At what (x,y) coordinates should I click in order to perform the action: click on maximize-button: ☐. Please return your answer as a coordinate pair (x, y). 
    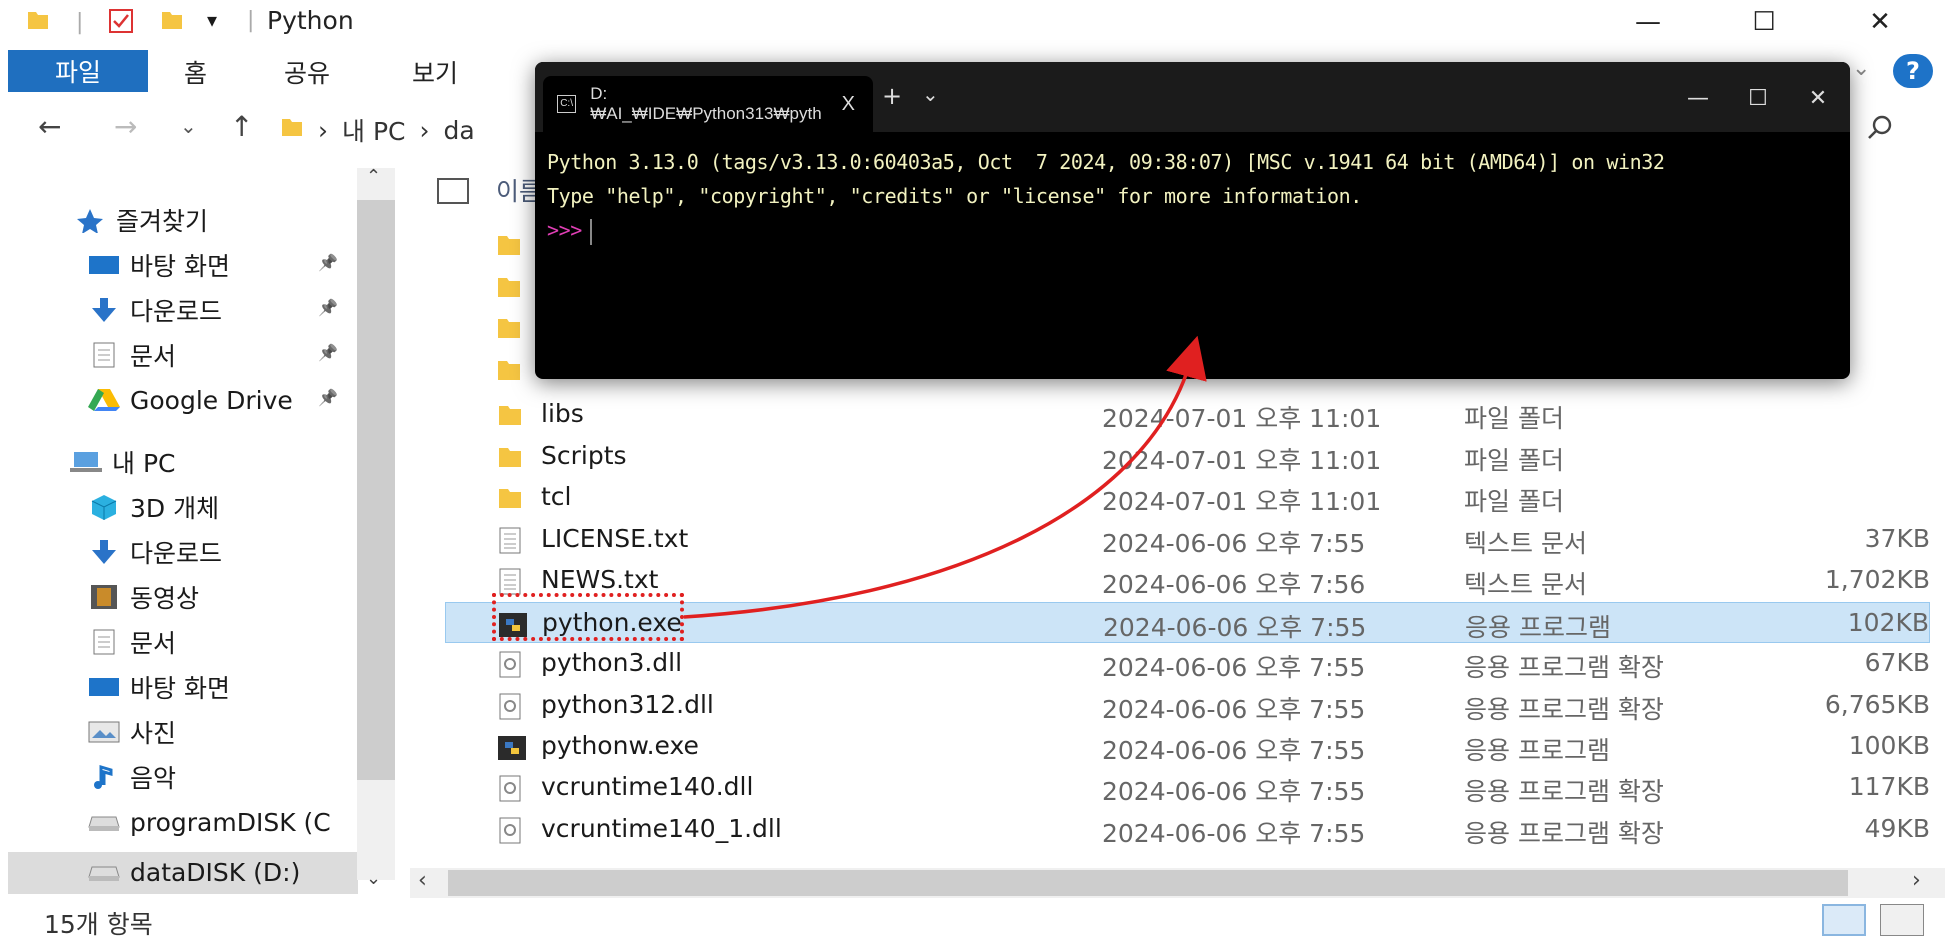
    Looking at the image, I should click on (1764, 22).